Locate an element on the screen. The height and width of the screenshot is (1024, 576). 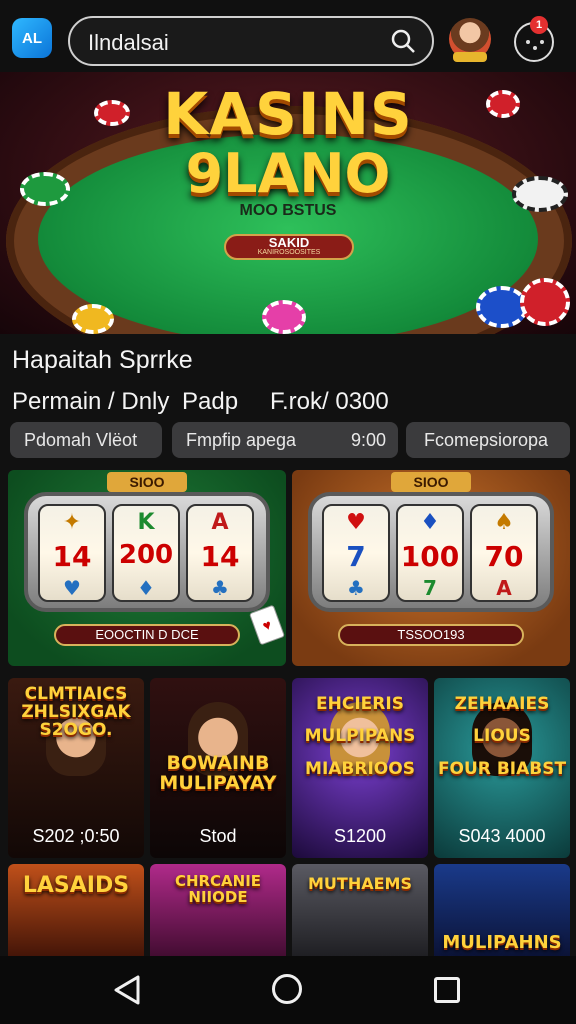
slot-machine: ♥ 7 ♣ ♦ 100 7 ♠ 70 A is located at coordinates (431, 552).